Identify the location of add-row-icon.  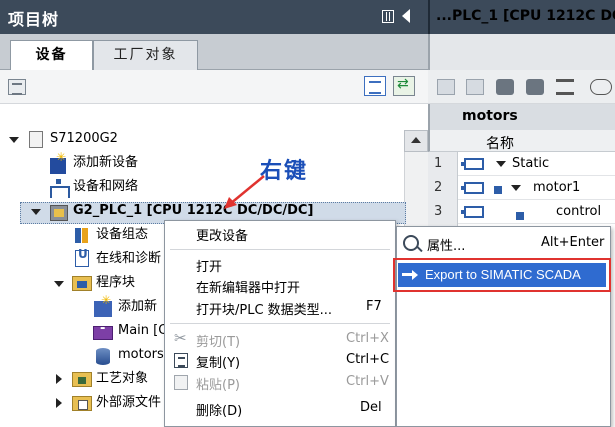
(475, 87).